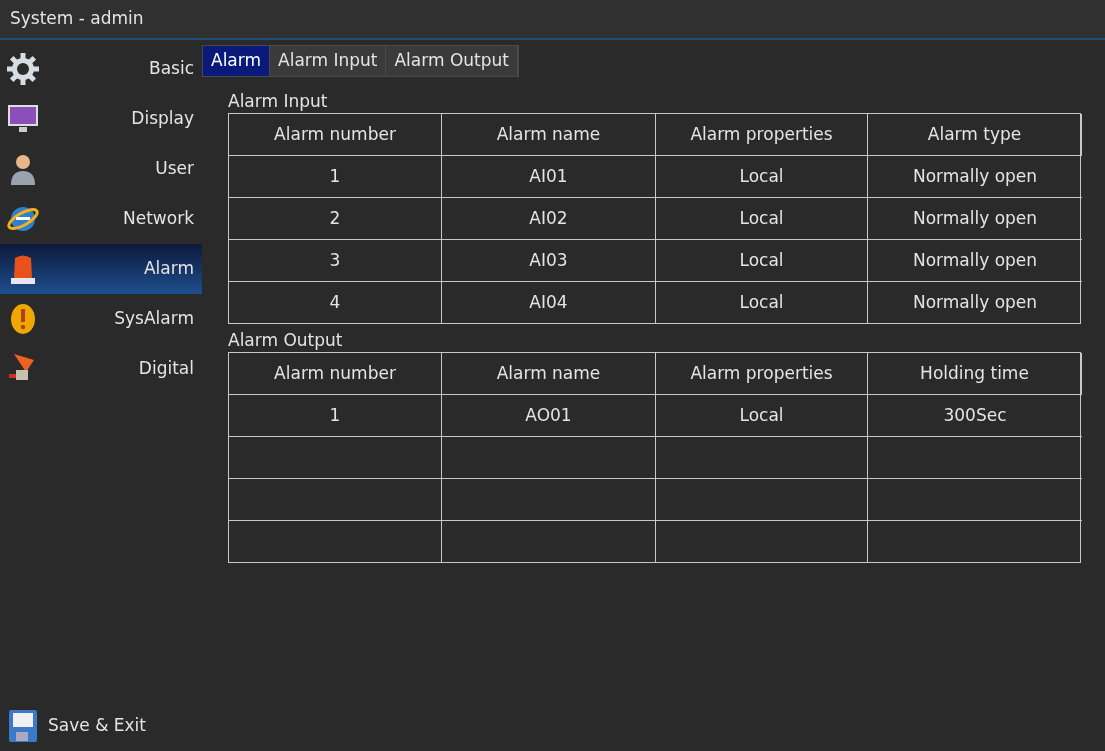 Image resolution: width=1105 pixels, height=751 pixels. Describe the element at coordinates (975, 134) in the screenshot. I see `column-header: Alarm type` at that location.